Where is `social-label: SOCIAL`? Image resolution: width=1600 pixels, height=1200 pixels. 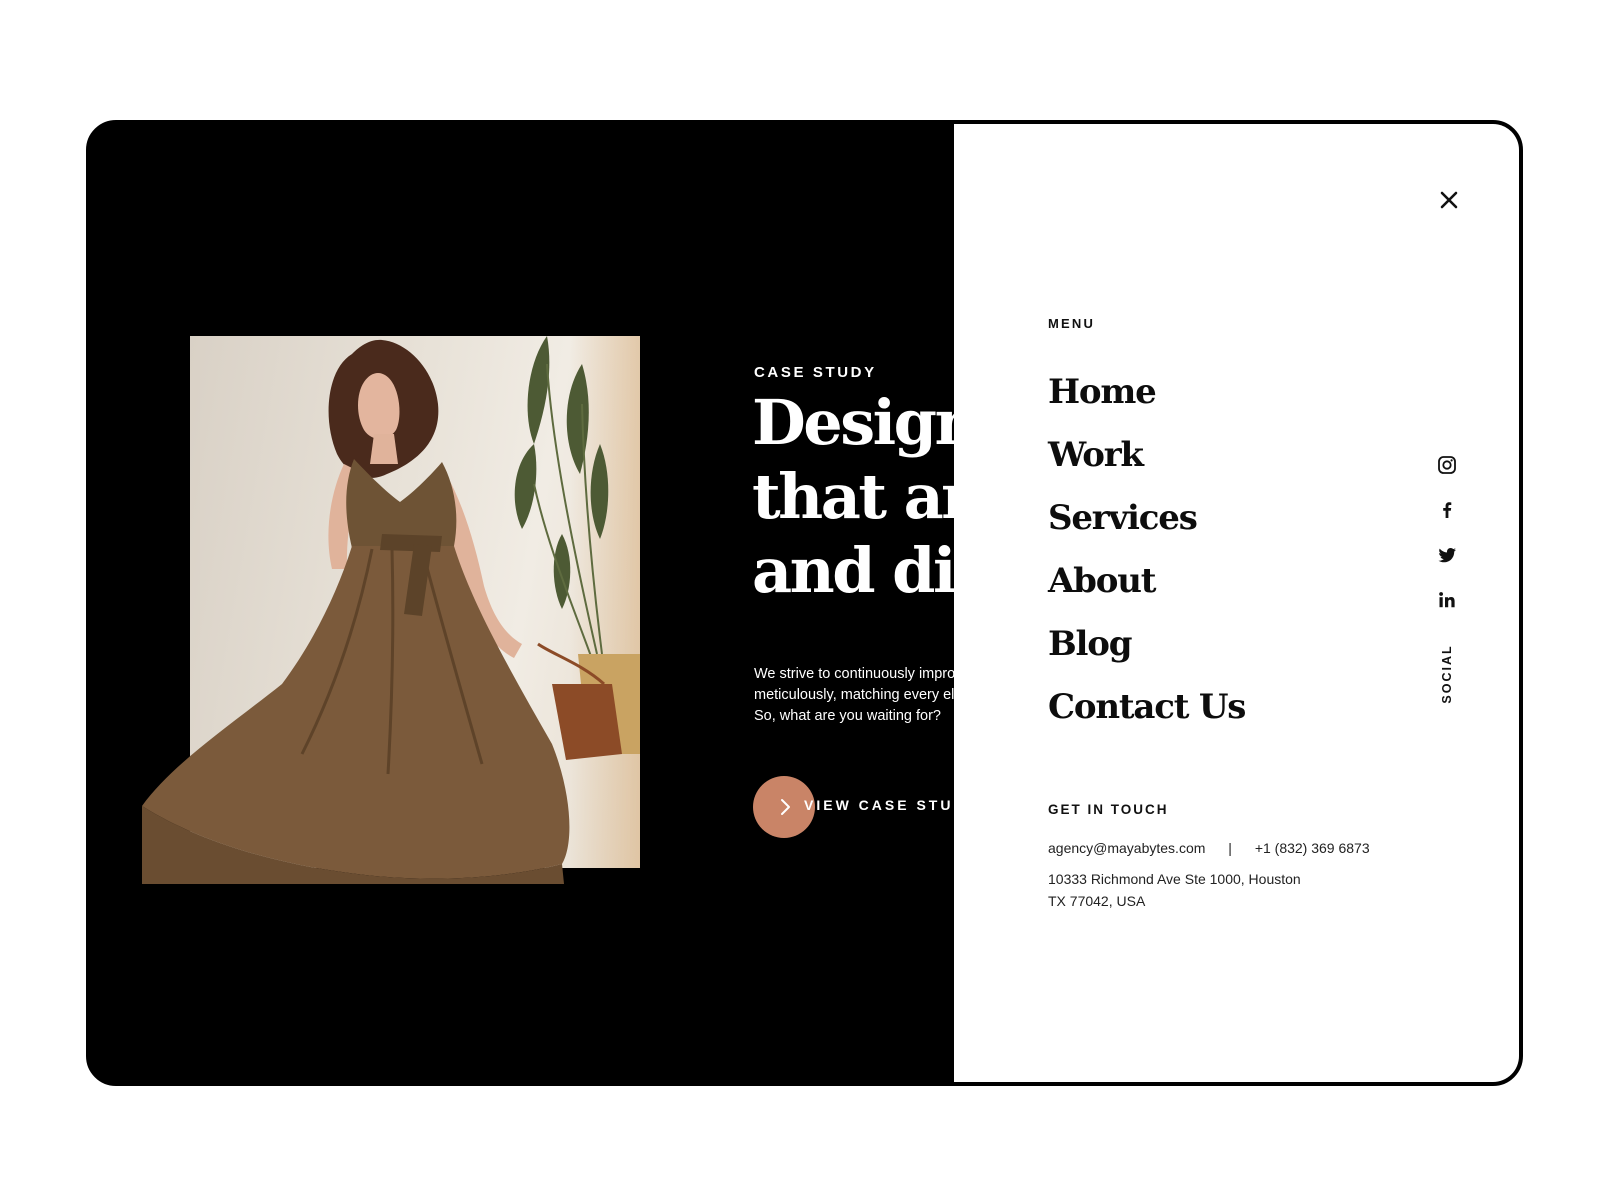
social-label: SOCIAL is located at coordinates (1447, 674).